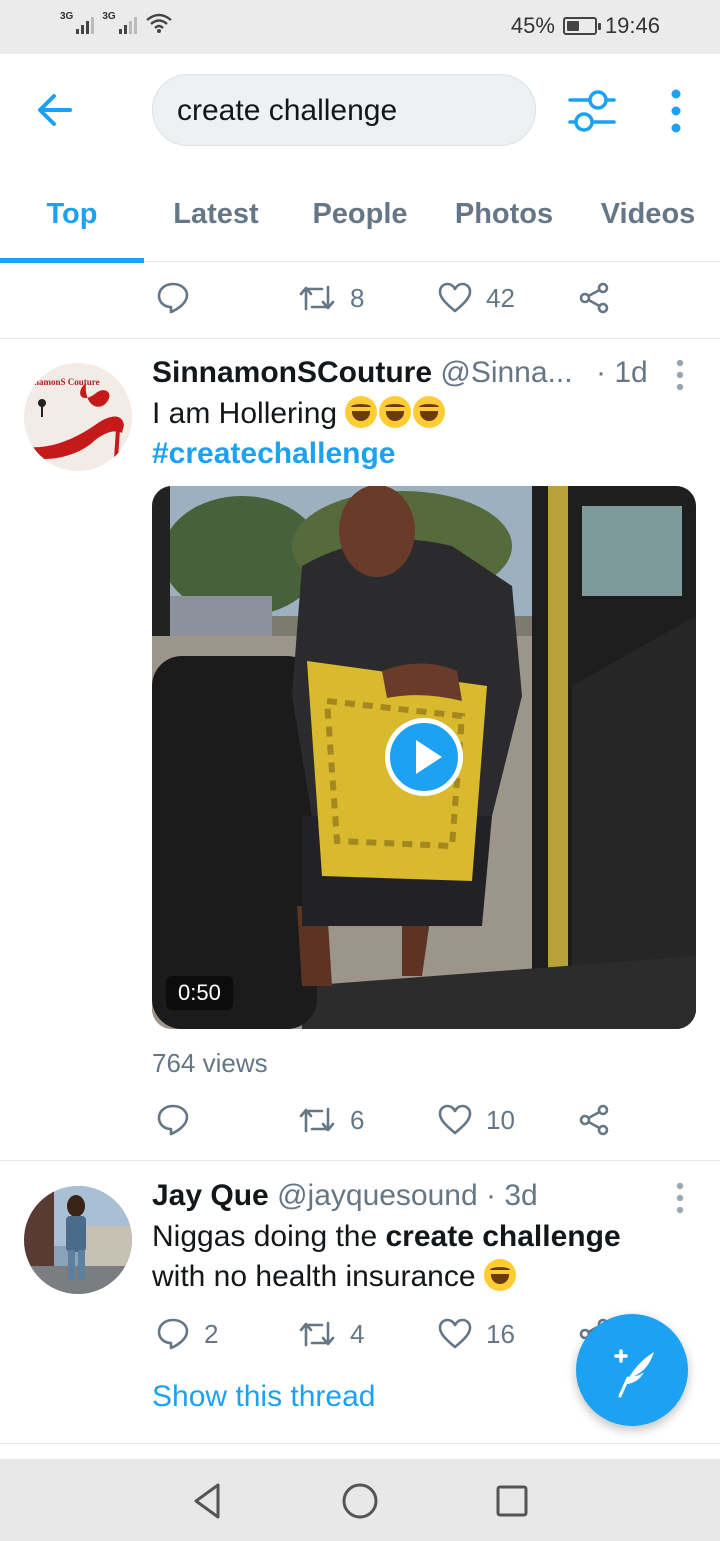 Image resolution: width=720 pixels, height=1541 pixels. What do you see at coordinates (632, 25) in the screenshot?
I see `clock: 19:46` at bounding box center [632, 25].